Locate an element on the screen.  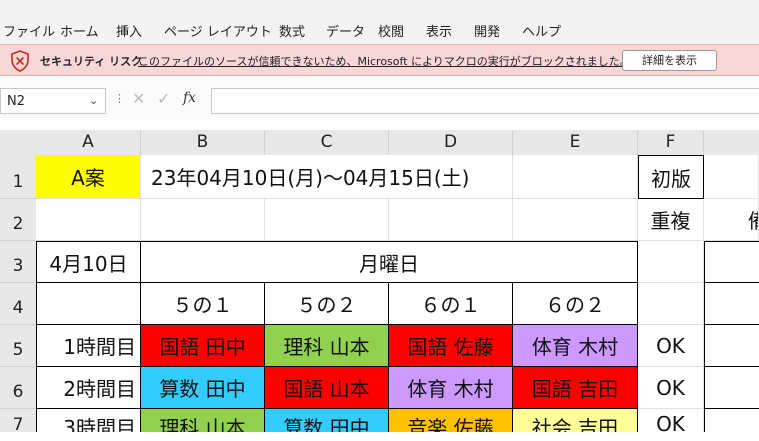
cell-b1: 23年04月10日(月)～04月15日(土) is located at coordinates (327, 177).